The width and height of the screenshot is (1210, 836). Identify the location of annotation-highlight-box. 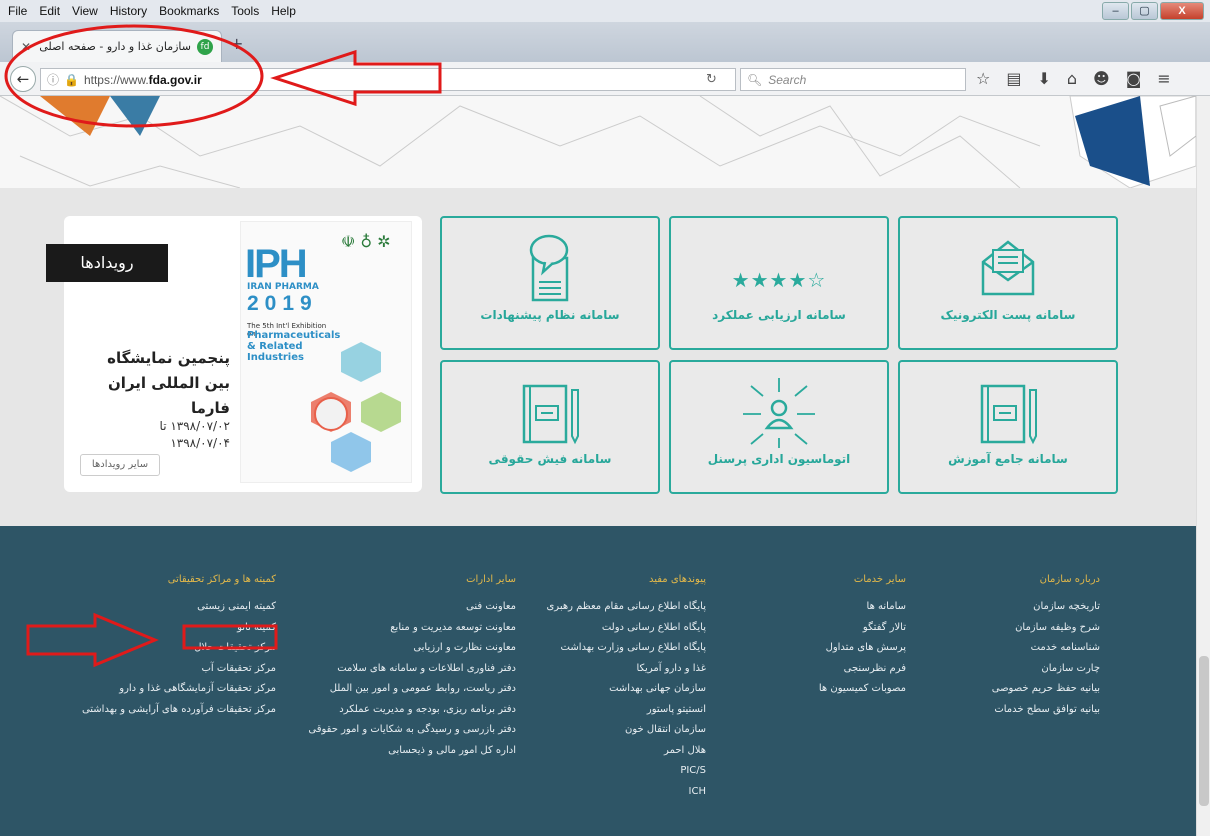
(230, 637).